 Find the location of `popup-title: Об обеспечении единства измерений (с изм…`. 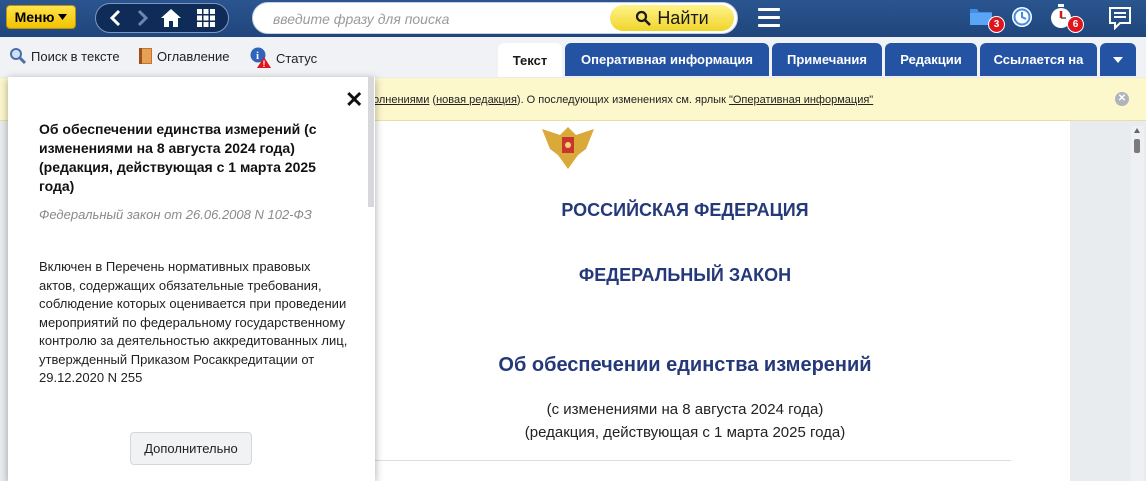

popup-title: Об обеспечении единства измерений (с изм… is located at coordinates (178, 157).